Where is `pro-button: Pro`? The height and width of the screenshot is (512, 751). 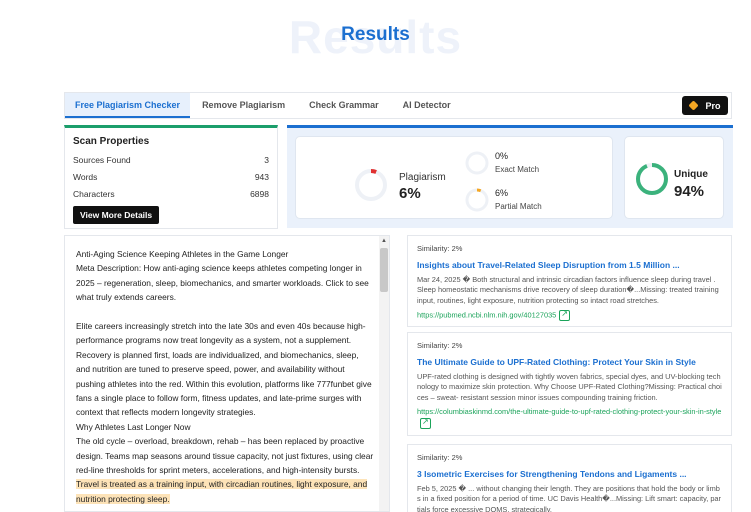 pro-button: Pro is located at coordinates (705, 105).